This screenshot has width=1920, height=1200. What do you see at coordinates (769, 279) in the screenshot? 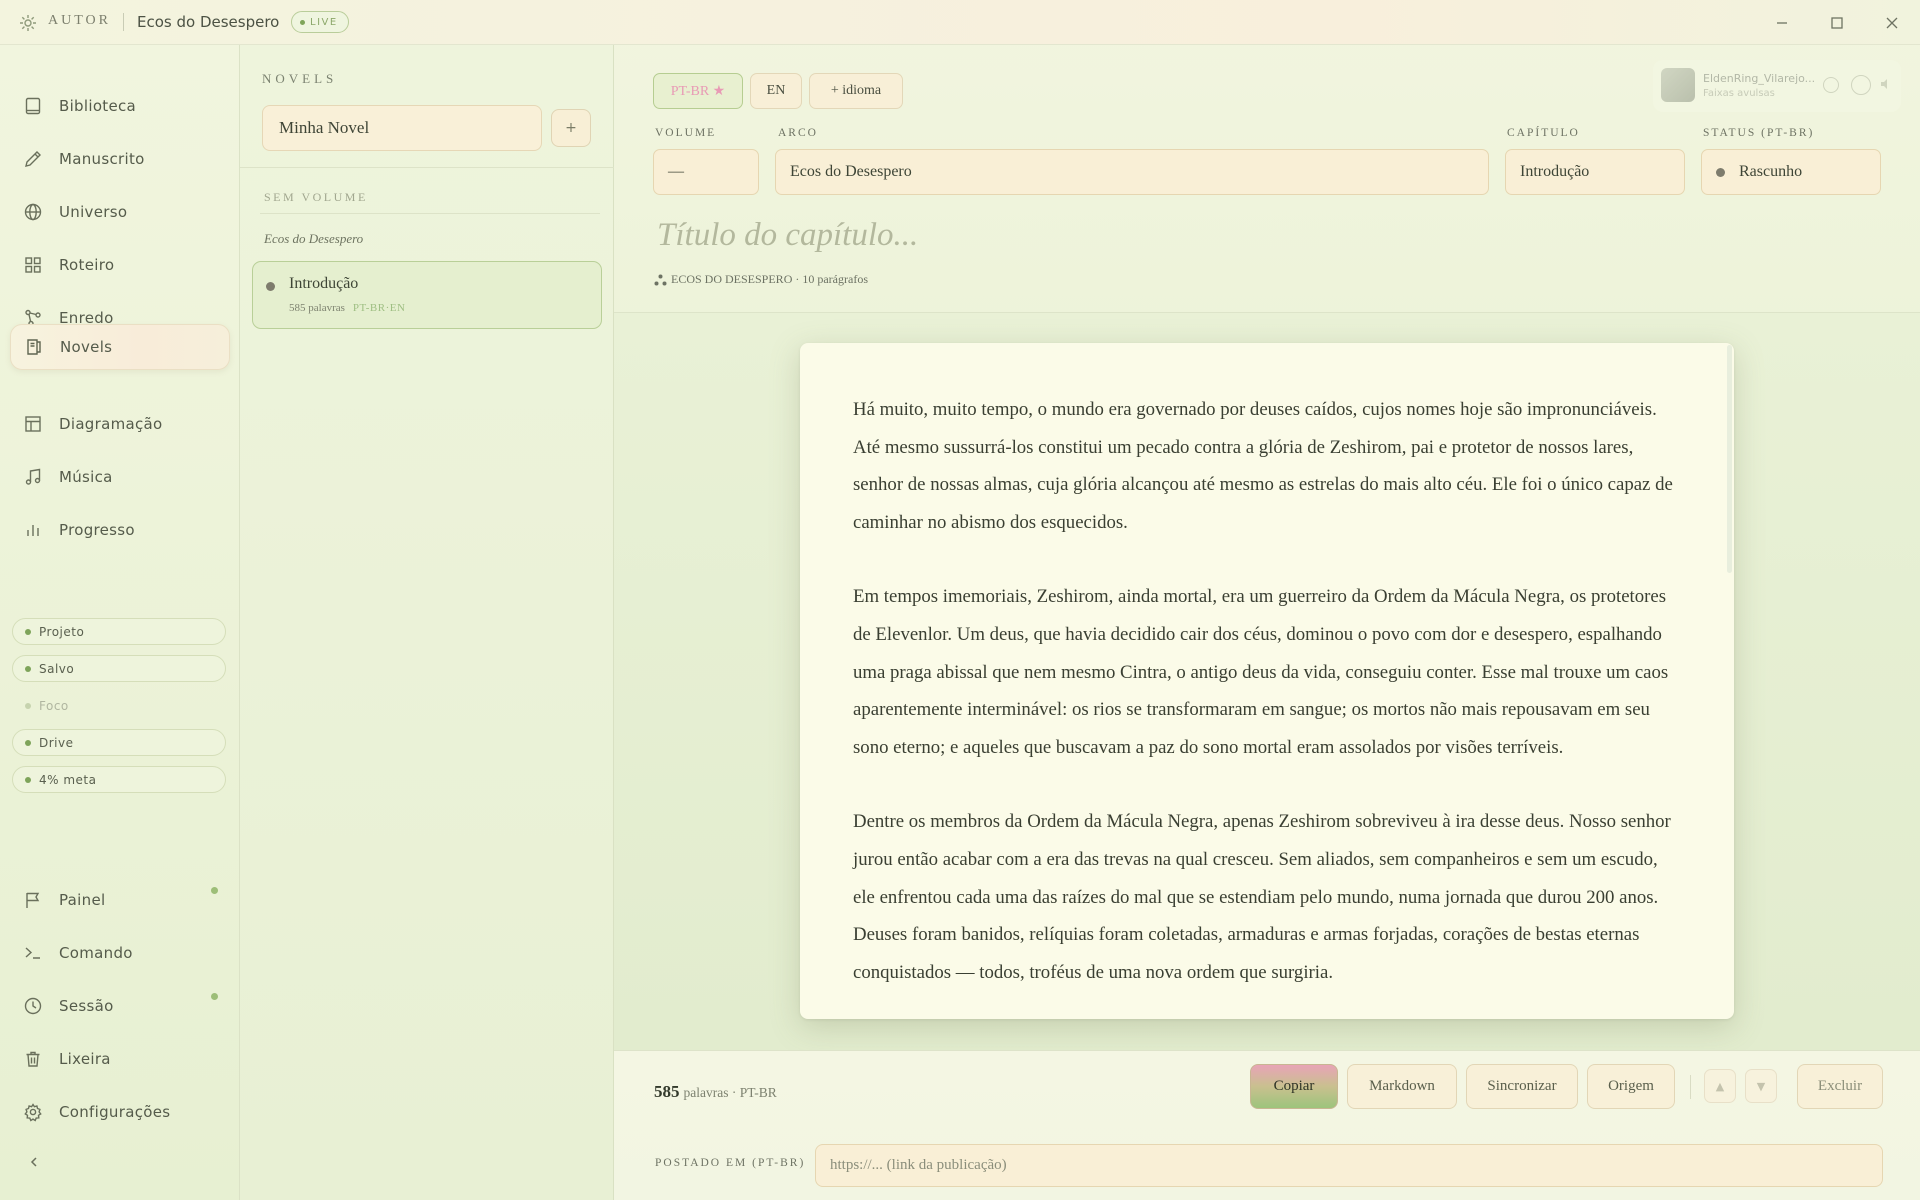
I see `arc-meta-text: ECOS DO DESESPERO · 10 parágrafos` at bounding box center [769, 279].